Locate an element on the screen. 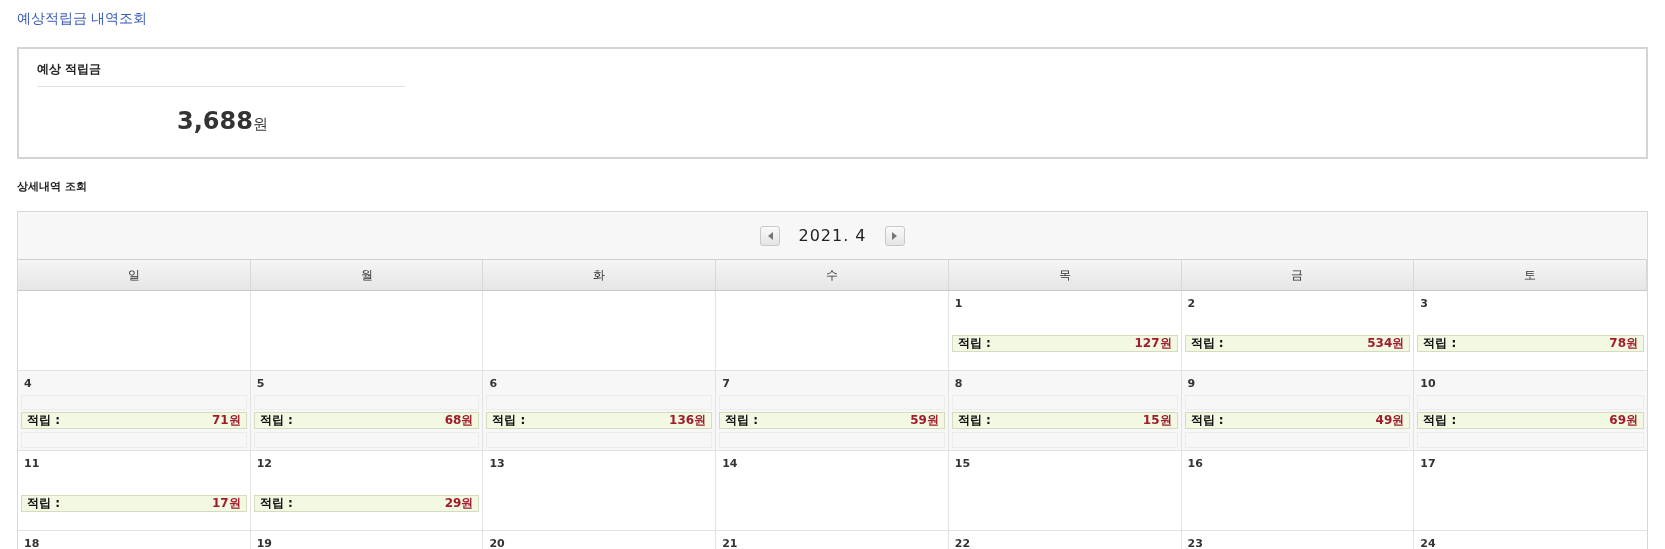 This screenshot has height=549, width=1665. day-number: 15 is located at coordinates (962, 464).